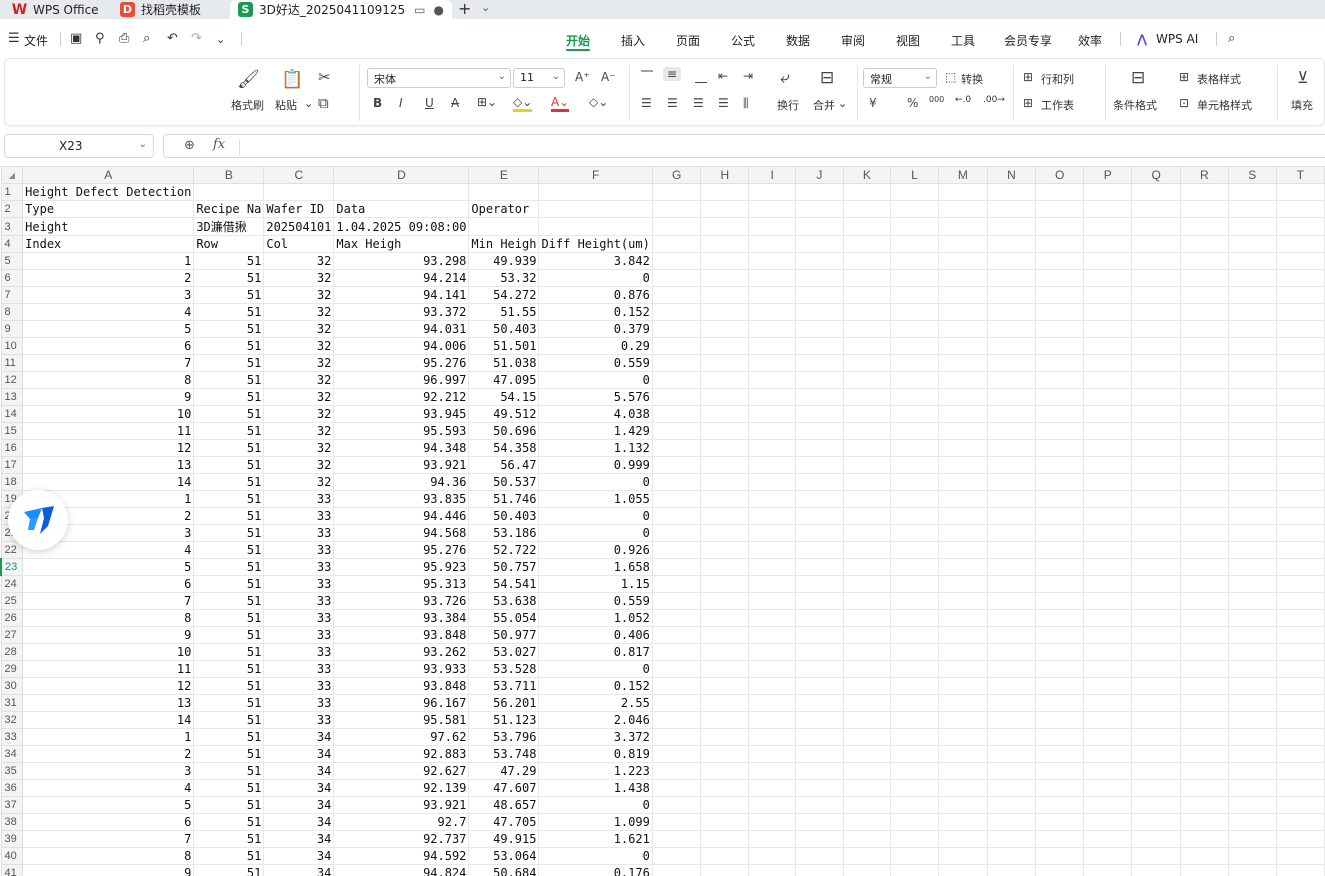  What do you see at coordinates (108, 244) in the screenshot?
I see `cell: Index` at bounding box center [108, 244].